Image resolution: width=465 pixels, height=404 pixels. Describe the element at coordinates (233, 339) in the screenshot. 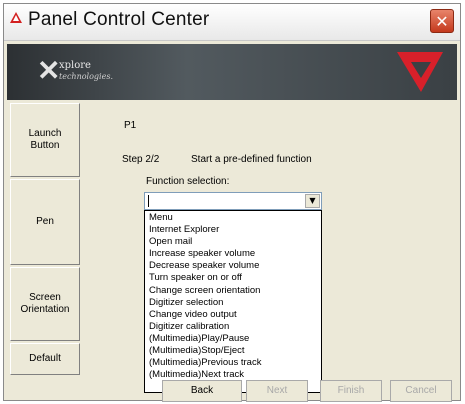

I see `dropdown-option: (Multimedia)Play/Pause` at that location.